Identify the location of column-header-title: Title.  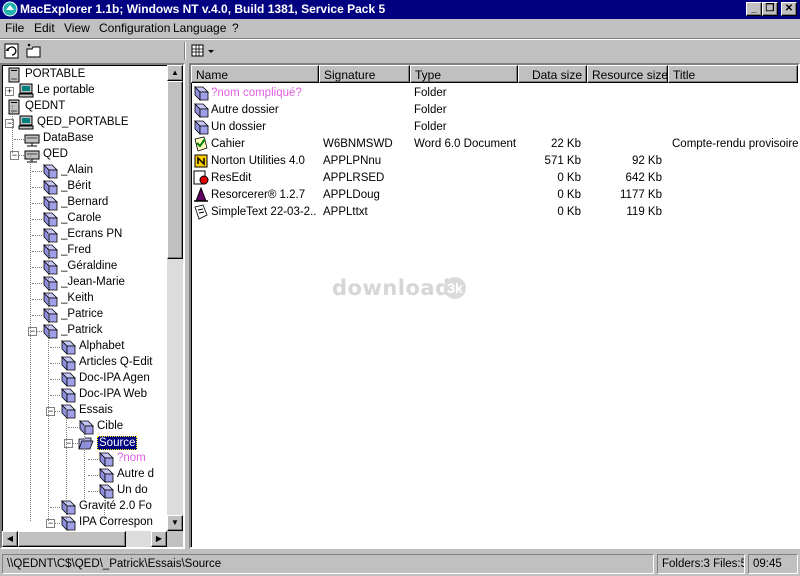
(733, 74).